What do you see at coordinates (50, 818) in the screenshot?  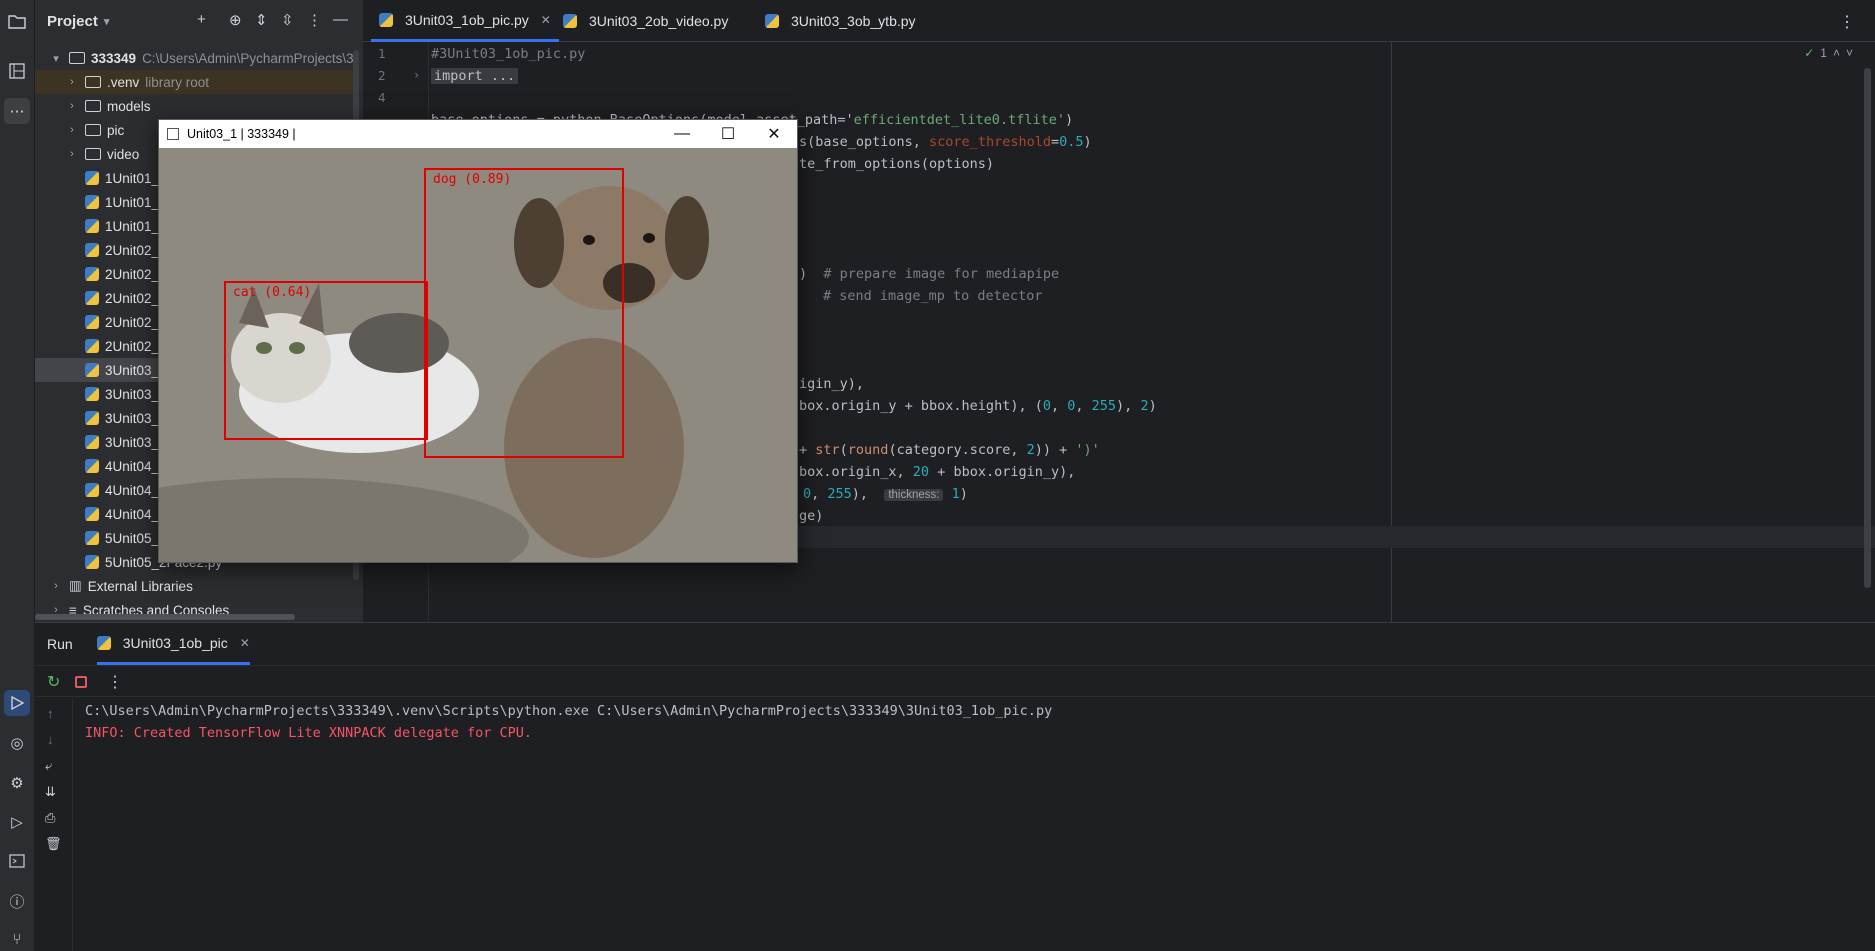 I see `print-icon: ⎙` at bounding box center [50, 818].